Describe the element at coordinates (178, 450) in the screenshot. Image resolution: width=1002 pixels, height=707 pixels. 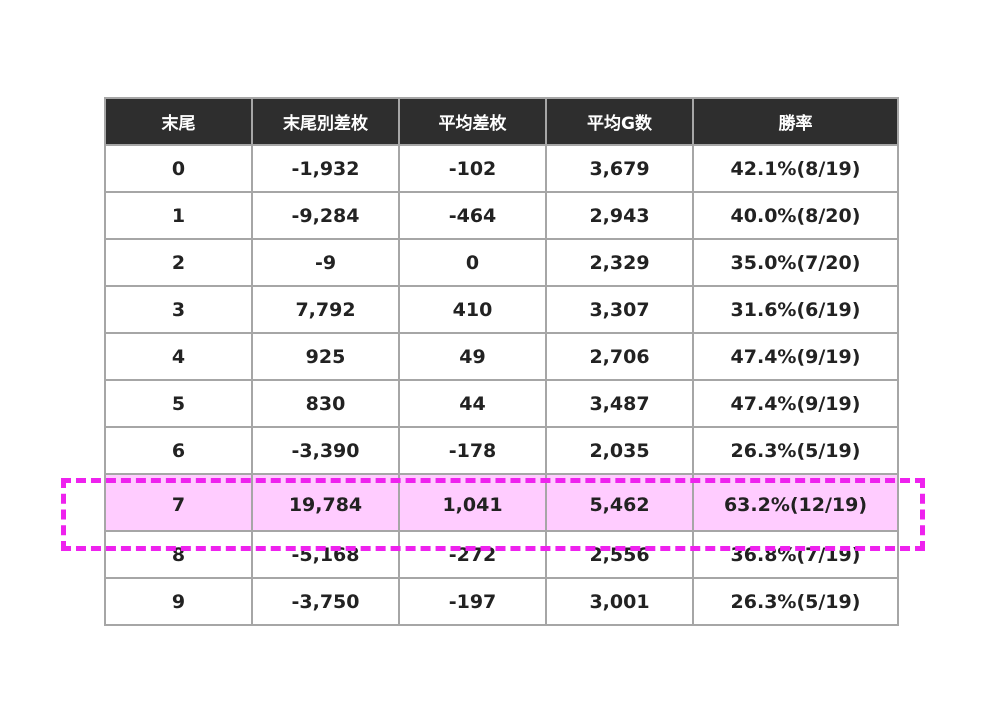
I see `cell-last-digit: 6` at that location.